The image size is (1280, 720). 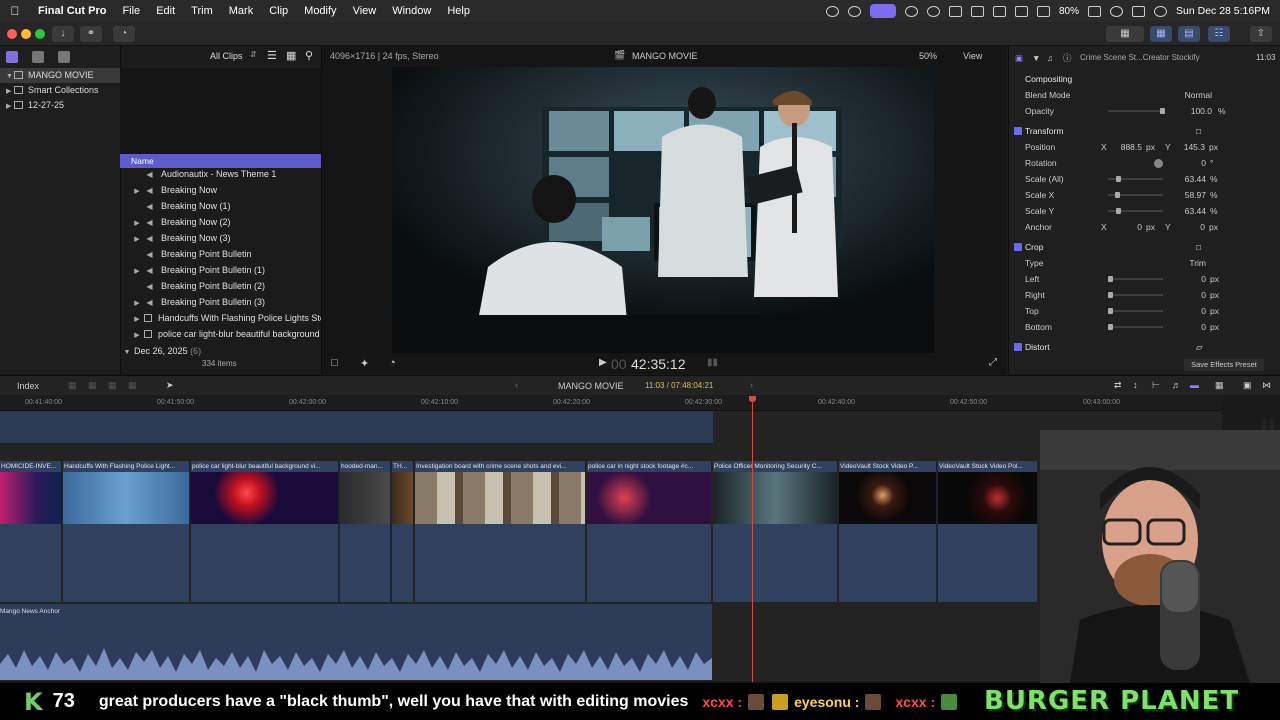 What do you see at coordinates (1158, 163) in the screenshot?
I see `rotation-dial` at bounding box center [1158, 163].